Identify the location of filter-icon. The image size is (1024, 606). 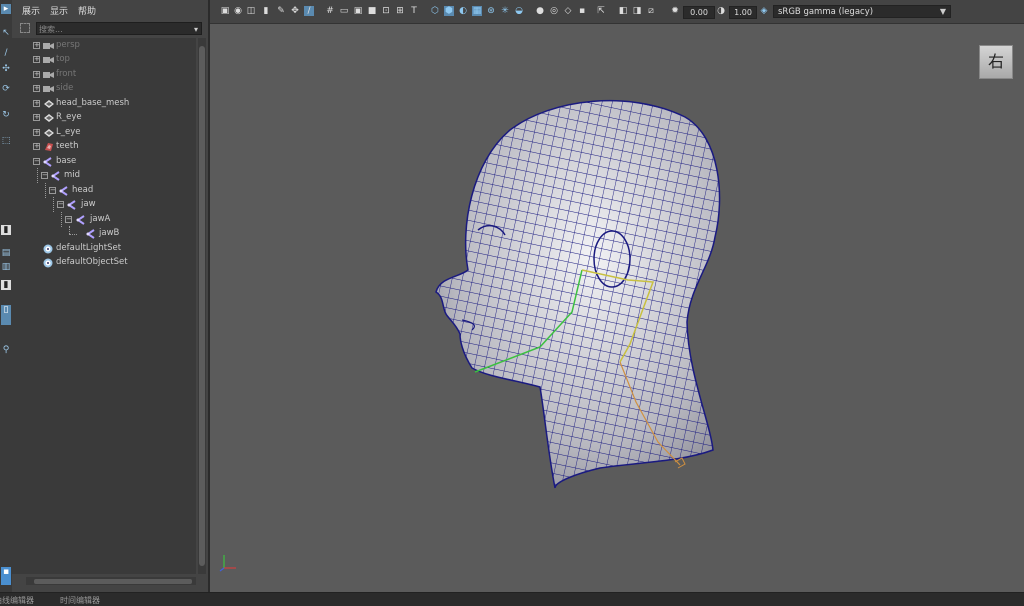
(25, 28).